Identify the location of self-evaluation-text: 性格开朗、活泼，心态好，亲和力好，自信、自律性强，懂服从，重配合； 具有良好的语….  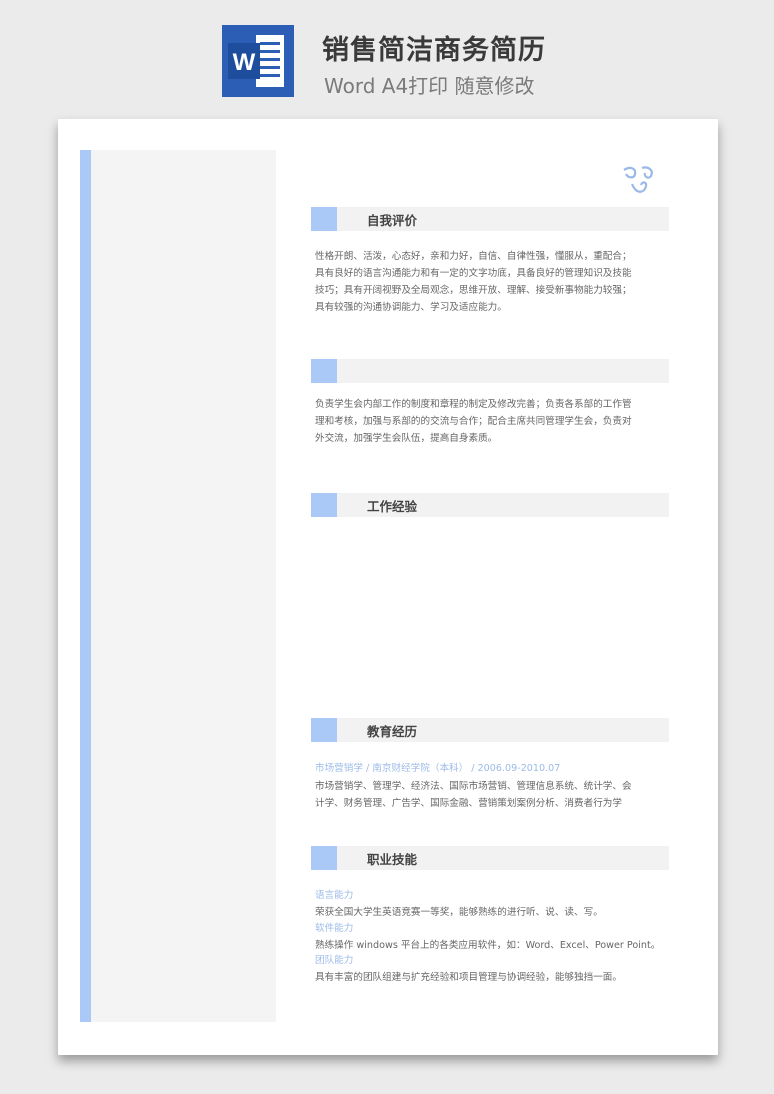
(493, 282).